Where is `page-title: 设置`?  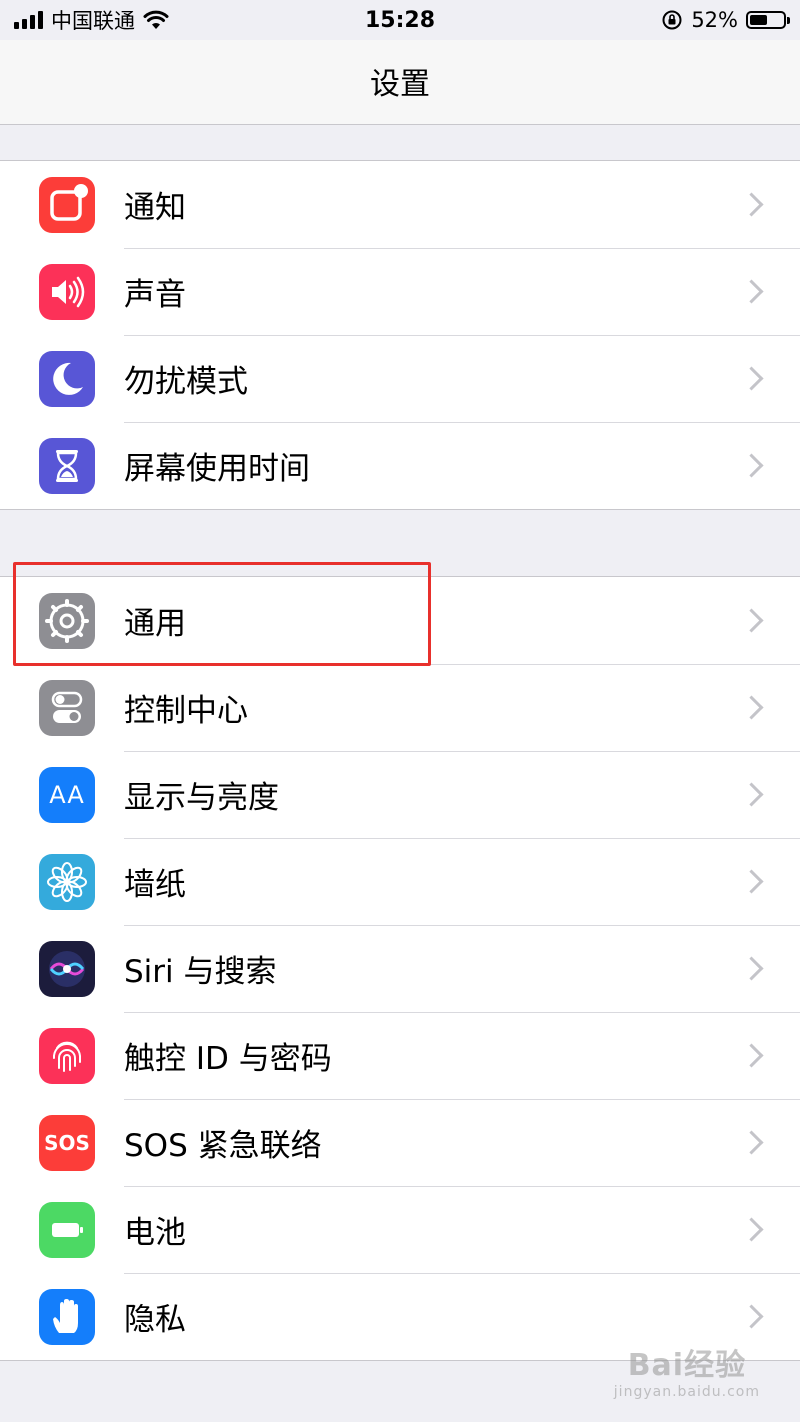 page-title: 设置 is located at coordinates (400, 84).